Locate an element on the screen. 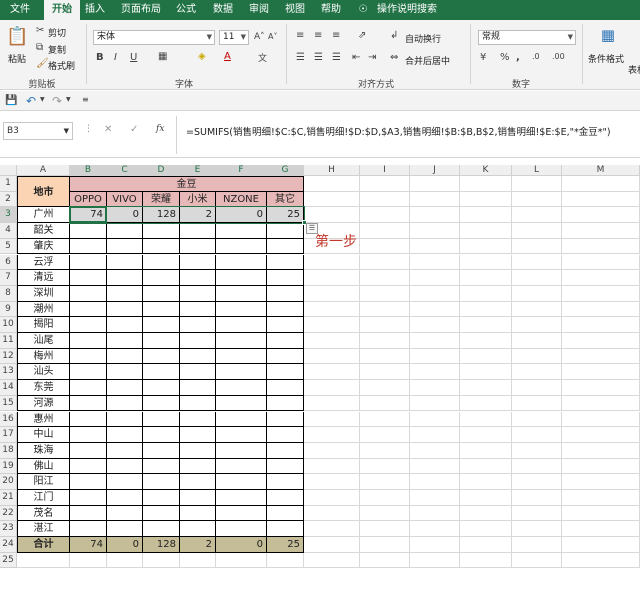 This screenshot has height=593, width=640. column-header-F: F is located at coordinates (241, 170).